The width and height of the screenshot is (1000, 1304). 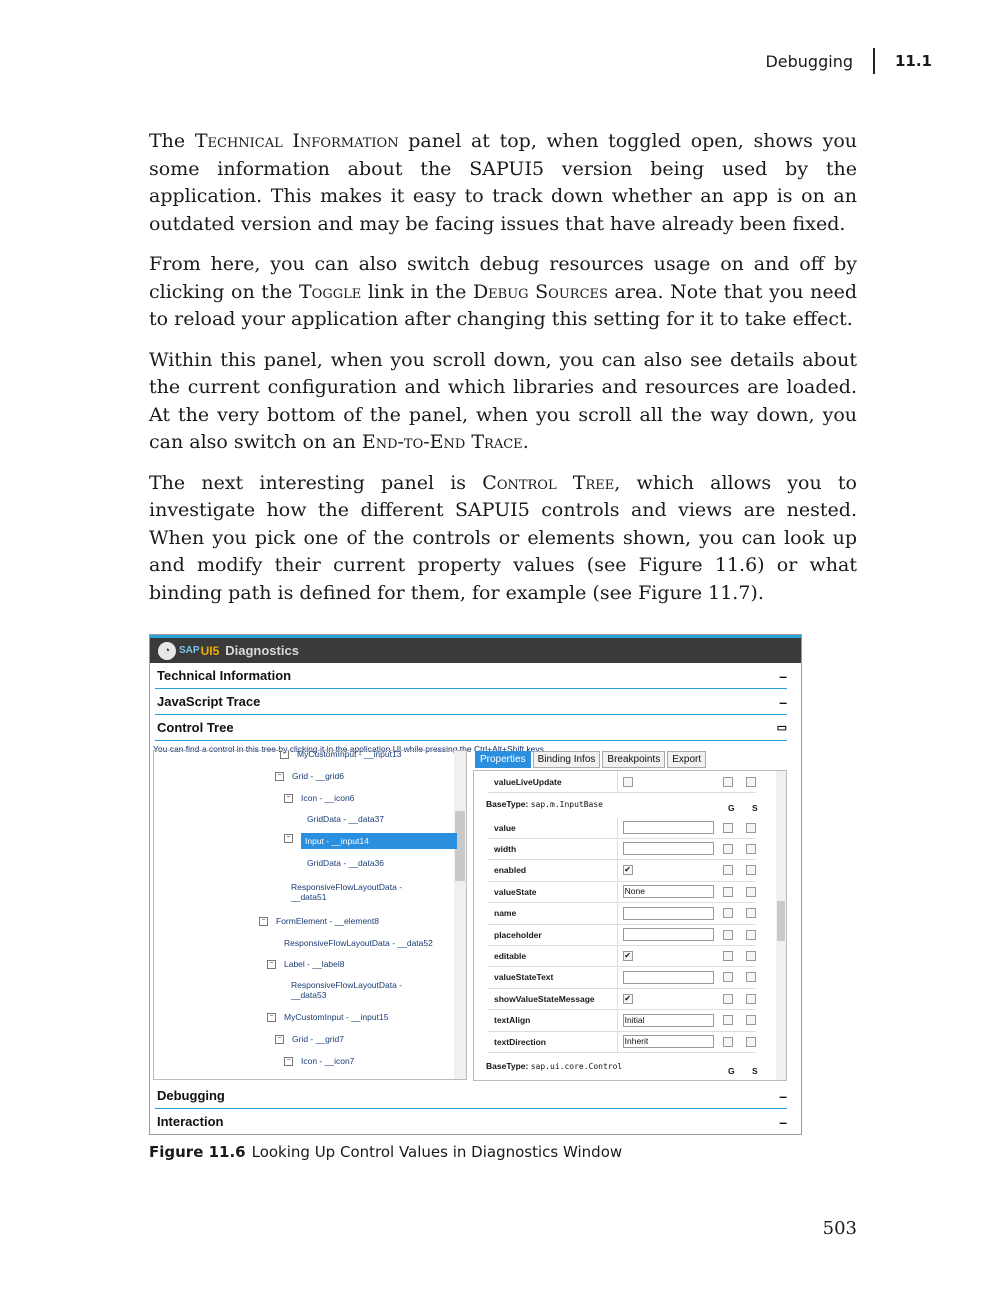 What do you see at coordinates (308, 995) in the screenshot?
I see `tree-node: __data53` at bounding box center [308, 995].